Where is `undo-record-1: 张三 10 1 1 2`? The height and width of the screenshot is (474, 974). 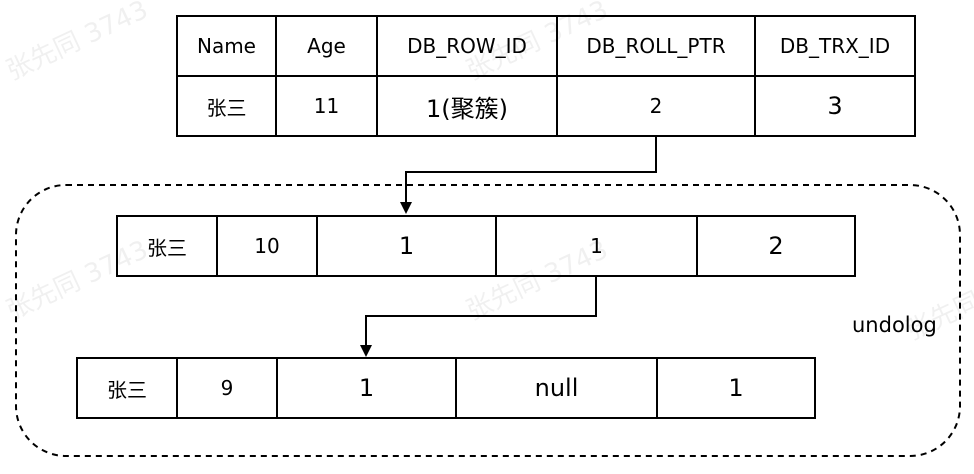
undo-record-1: 张三 10 1 1 2 is located at coordinates (486, 246).